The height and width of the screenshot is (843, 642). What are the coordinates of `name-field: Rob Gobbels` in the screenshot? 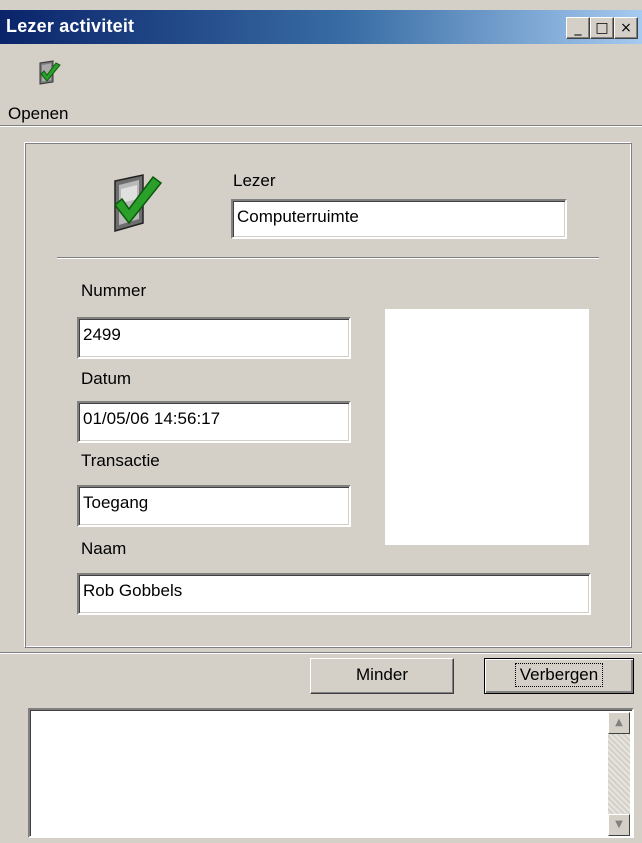 It's located at (334, 594).